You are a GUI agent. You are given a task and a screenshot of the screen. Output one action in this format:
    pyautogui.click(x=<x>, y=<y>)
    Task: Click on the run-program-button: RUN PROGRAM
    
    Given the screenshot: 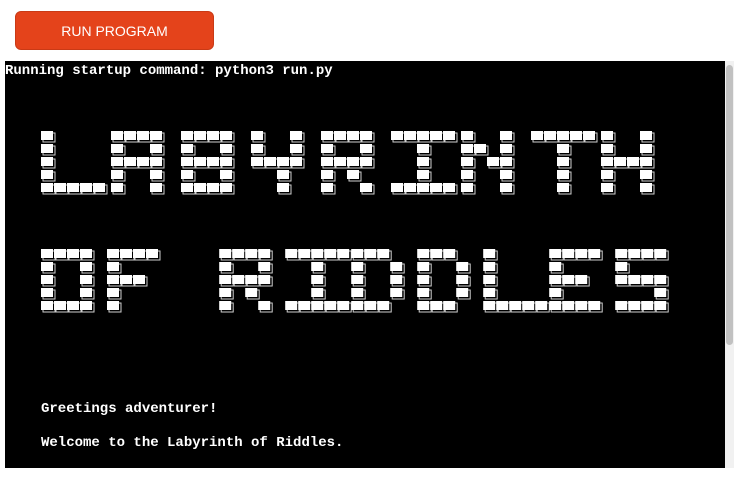 What is the action you would take?
    pyautogui.click(x=114, y=30)
    